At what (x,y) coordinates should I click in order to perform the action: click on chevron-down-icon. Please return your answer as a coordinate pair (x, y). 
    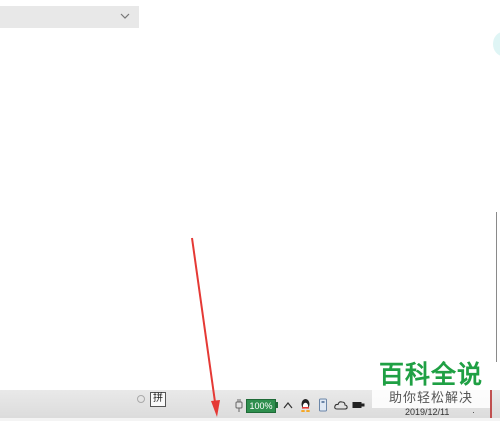
    Looking at the image, I should click on (125, 16).